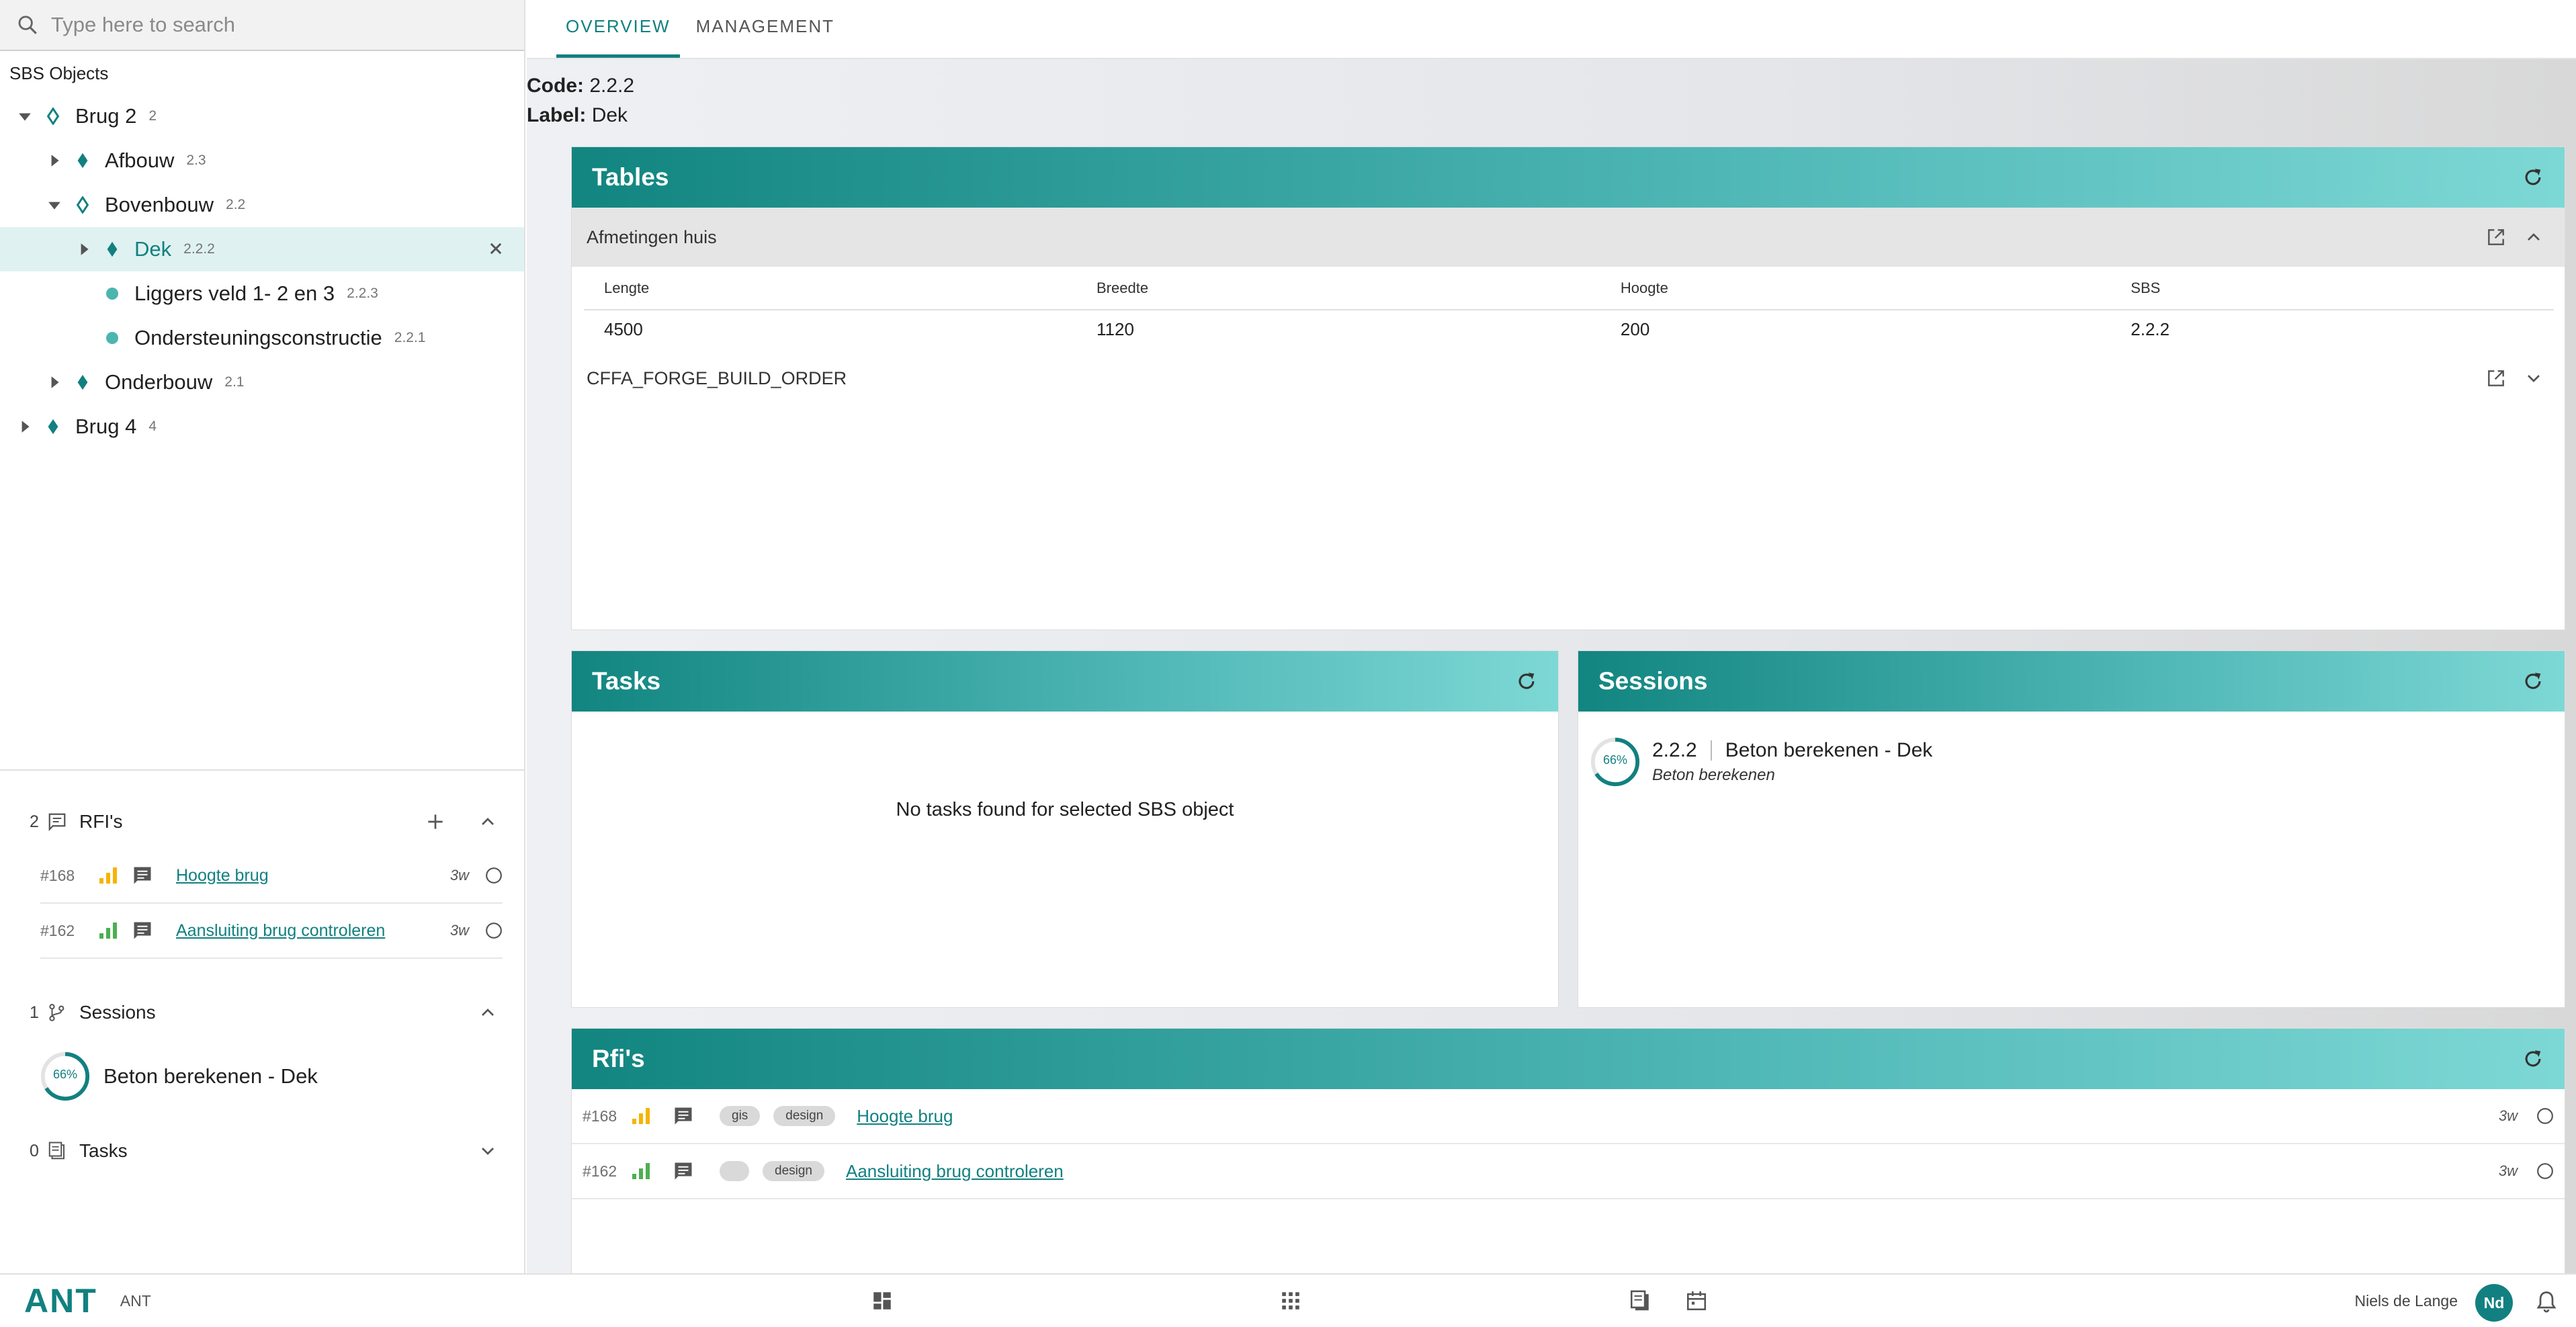  I want to click on sessions-section-title: Sessions, so click(117, 1013).